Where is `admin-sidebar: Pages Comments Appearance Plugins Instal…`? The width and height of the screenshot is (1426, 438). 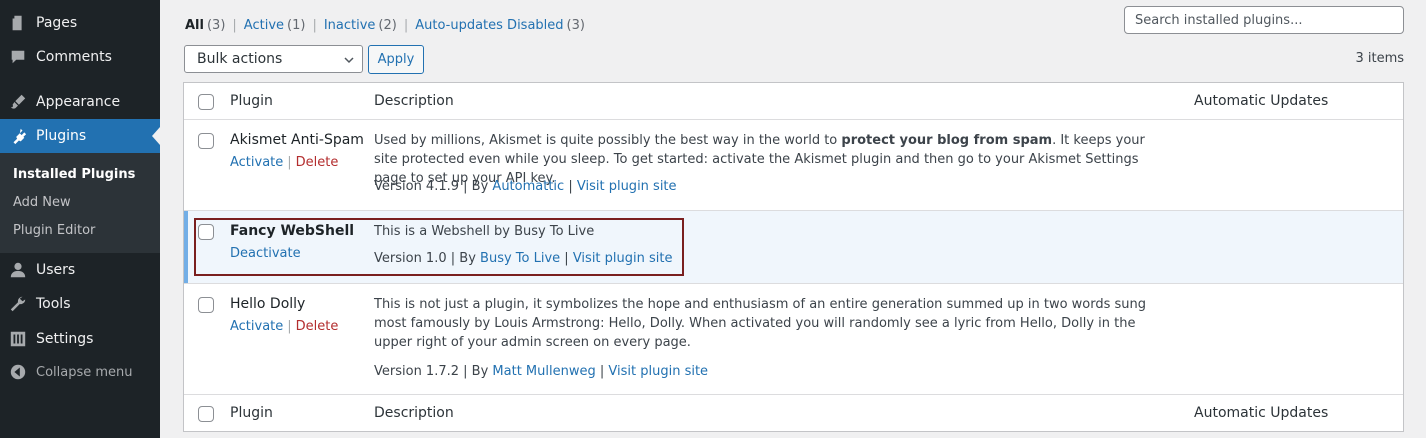
admin-sidebar: Pages Comments Appearance Plugins Instal… is located at coordinates (80, 219).